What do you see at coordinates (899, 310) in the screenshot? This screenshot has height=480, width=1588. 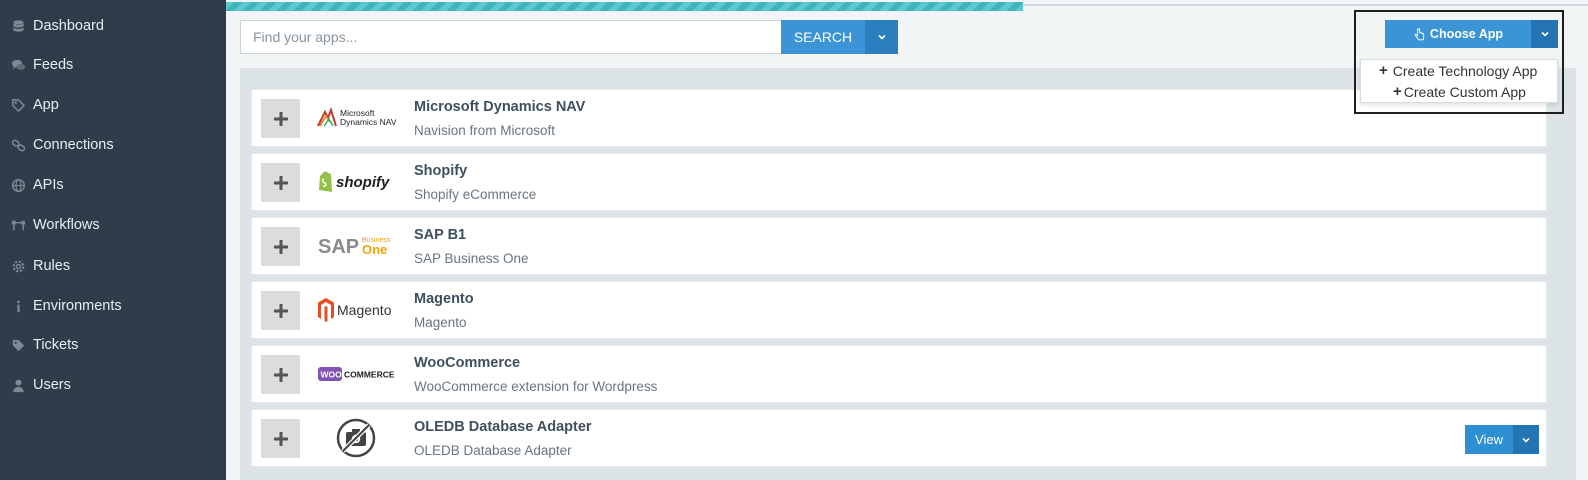 I see `list-item: Magento Magento Magento` at bounding box center [899, 310].